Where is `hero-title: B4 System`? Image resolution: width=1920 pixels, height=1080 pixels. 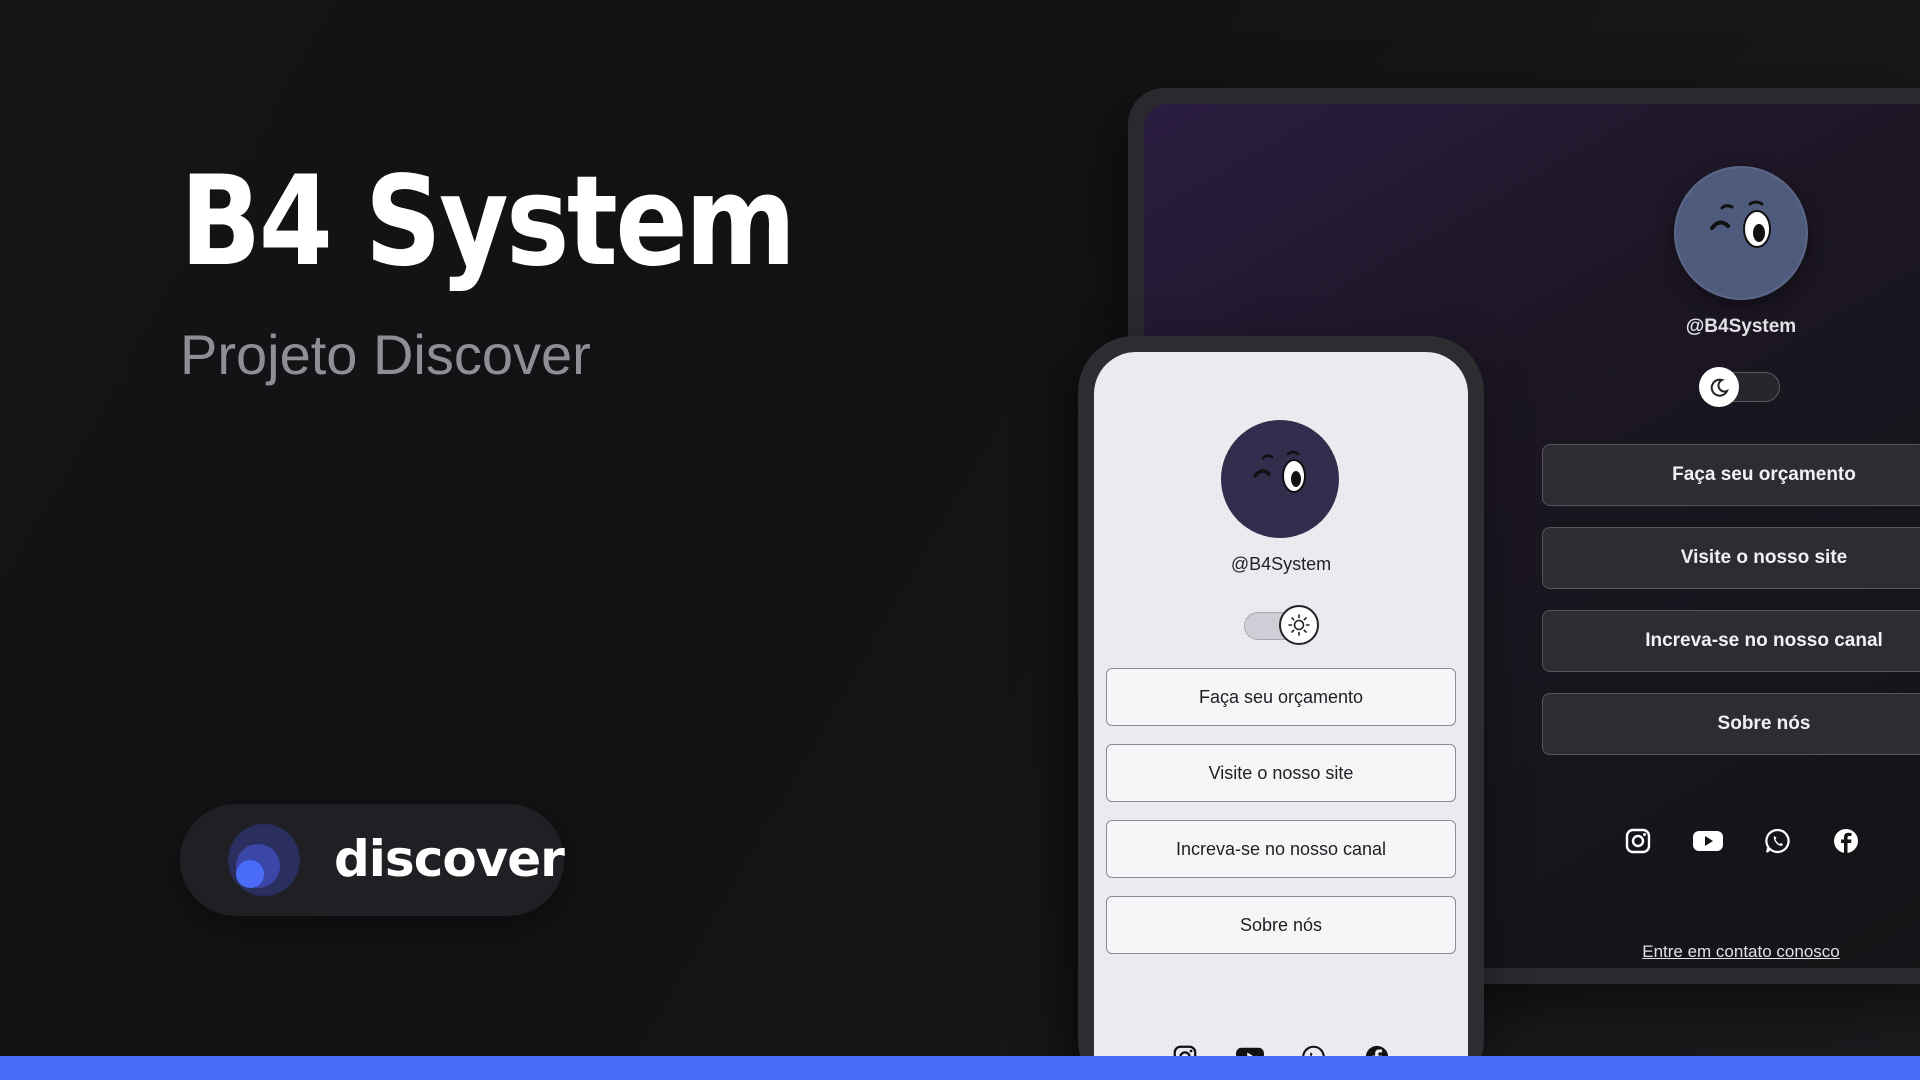
hero-title: B4 System is located at coordinates (488, 222).